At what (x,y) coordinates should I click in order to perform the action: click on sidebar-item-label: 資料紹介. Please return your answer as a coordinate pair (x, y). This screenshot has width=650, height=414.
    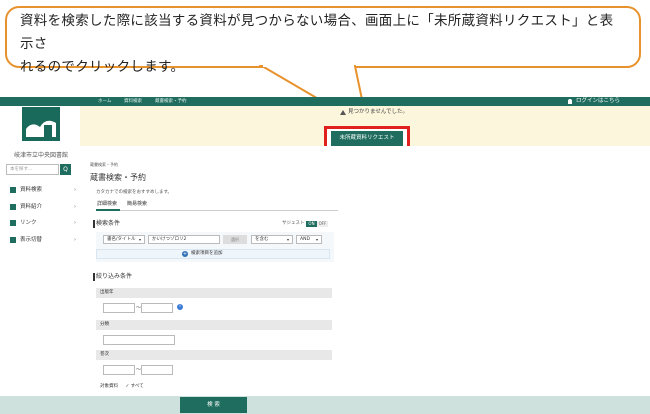
    Looking at the image, I should click on (31, 207).